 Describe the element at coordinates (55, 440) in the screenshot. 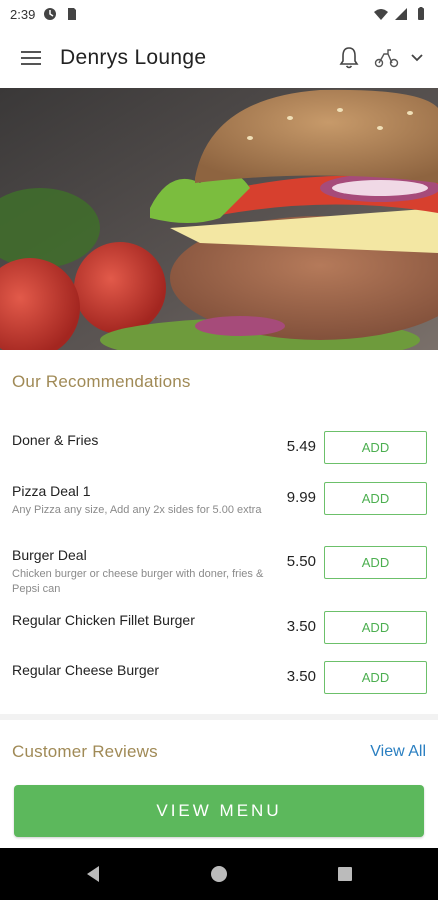

I see `menu-item-name: Doner & Fries` at that location.